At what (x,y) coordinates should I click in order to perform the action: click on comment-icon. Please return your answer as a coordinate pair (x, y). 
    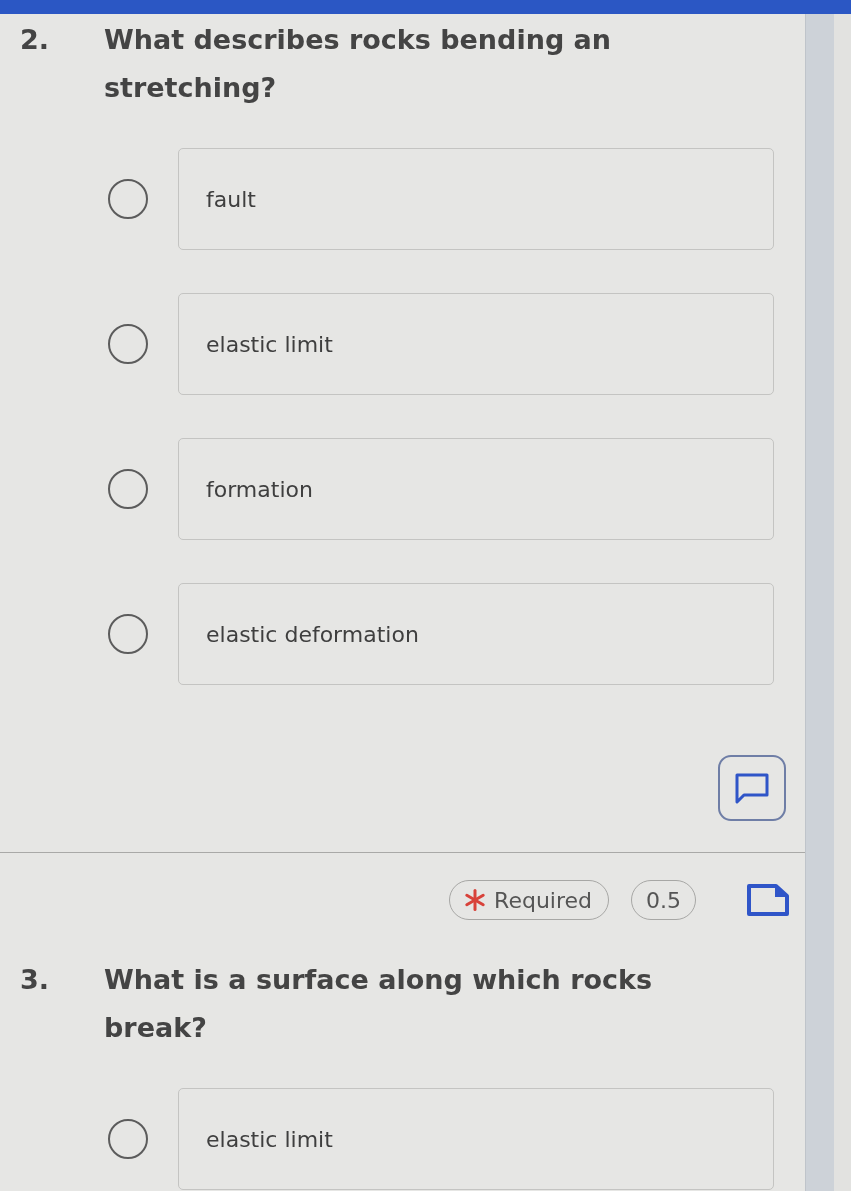
    Looking at the image, I should click on (752, 788).